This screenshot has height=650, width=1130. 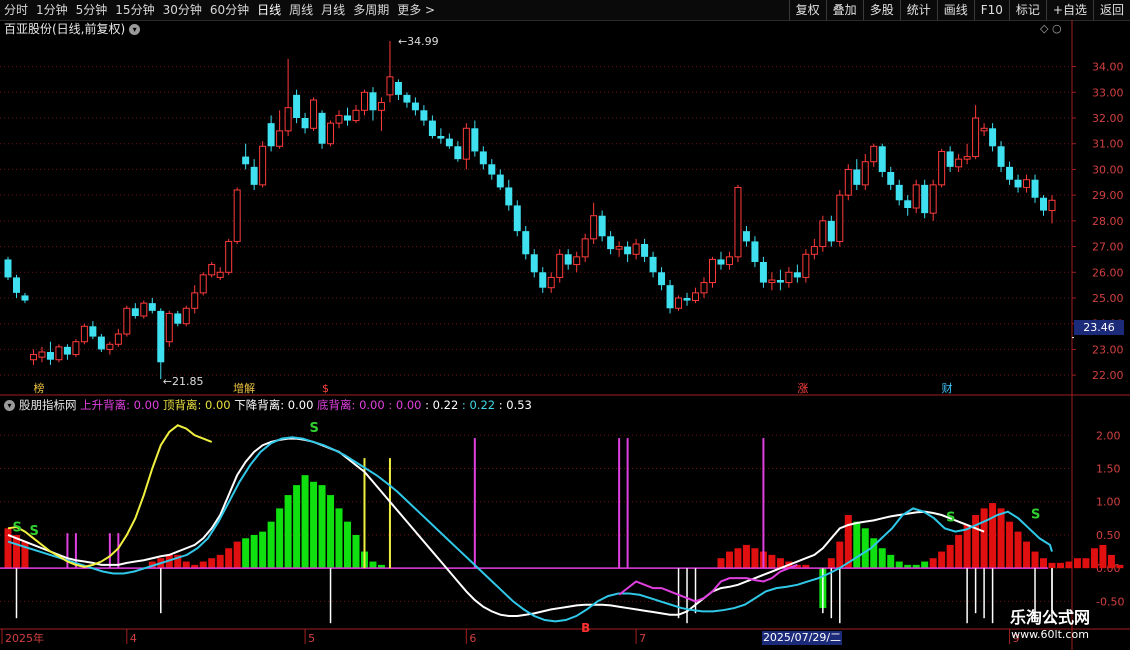 What do you see at coordinates (513, 405) in the screenshot?
I see `indicator-value-7: : 0.53` at bounding box center [513, 405].